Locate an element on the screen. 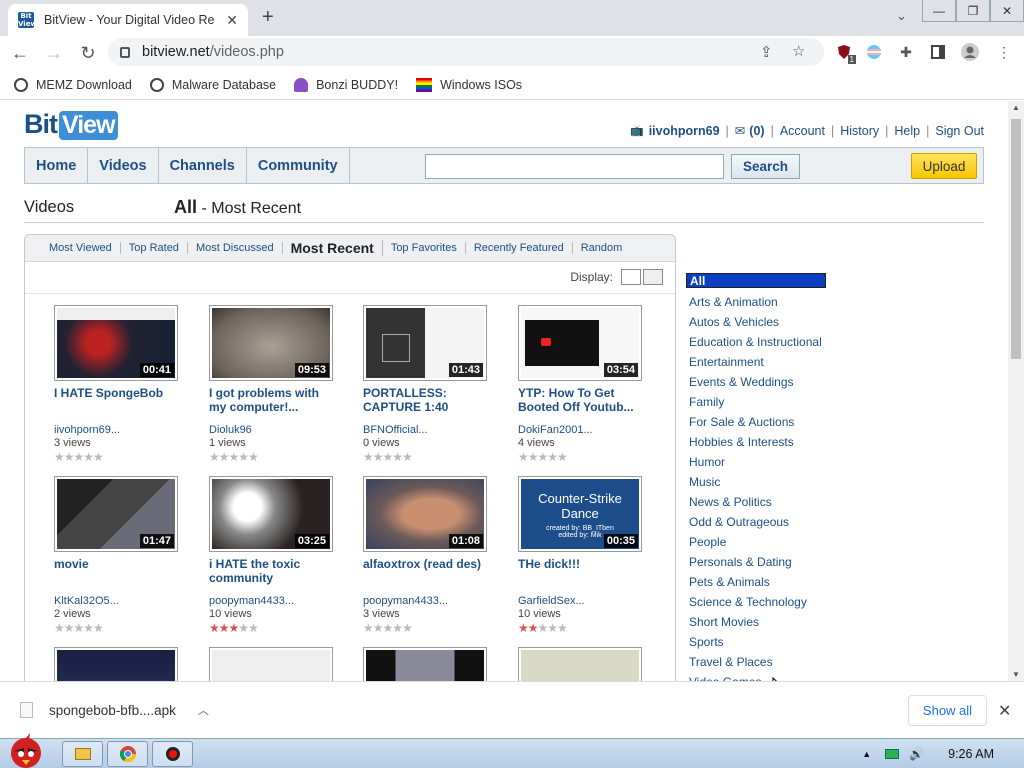  history-link: History is located at coordinates (859, 131).